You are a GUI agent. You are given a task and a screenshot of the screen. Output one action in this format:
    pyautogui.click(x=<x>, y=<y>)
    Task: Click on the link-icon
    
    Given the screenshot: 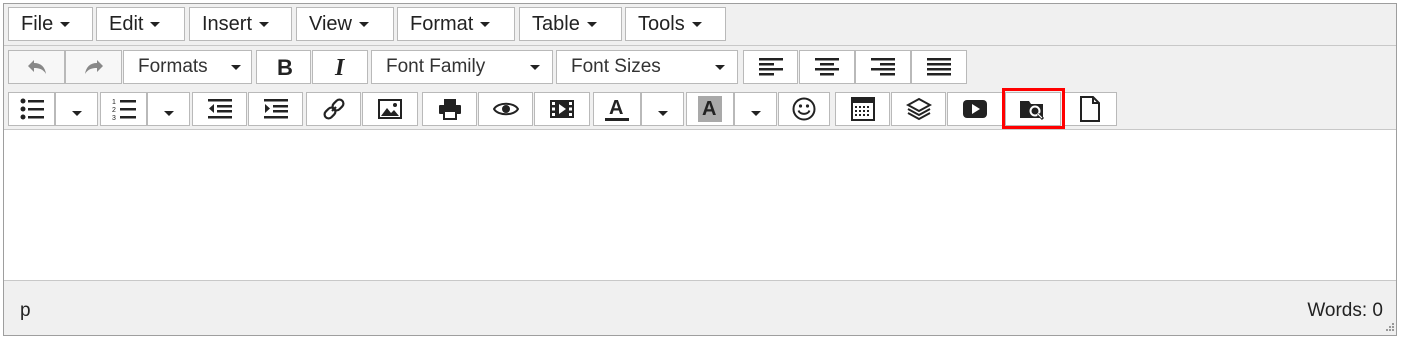 What is the action you would take?
    pyautogui.click(x=333, y=109)
    